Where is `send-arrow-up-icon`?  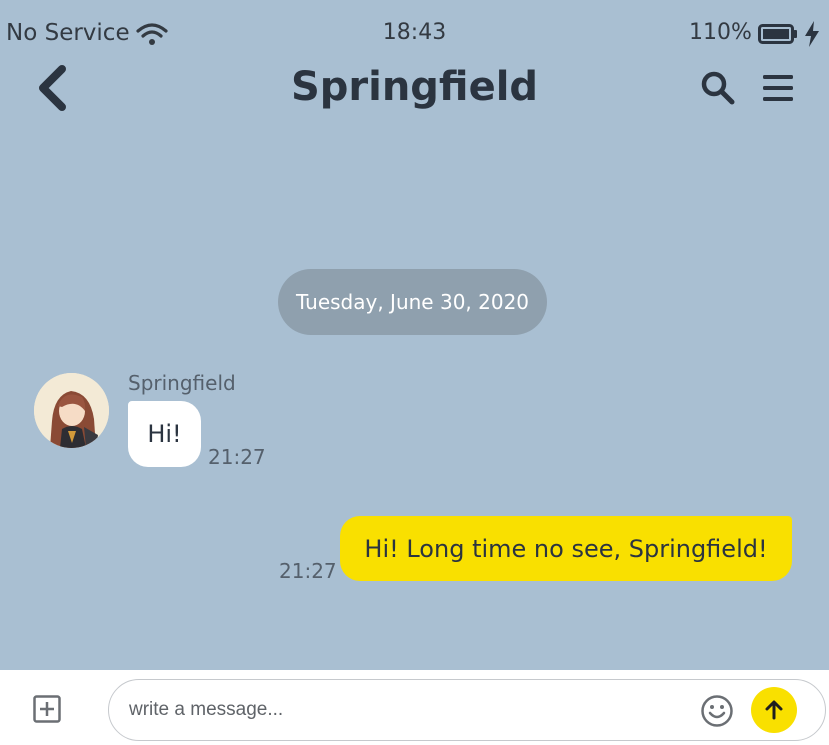
send-arrow-up-icon is located at coordinates (774, 710).